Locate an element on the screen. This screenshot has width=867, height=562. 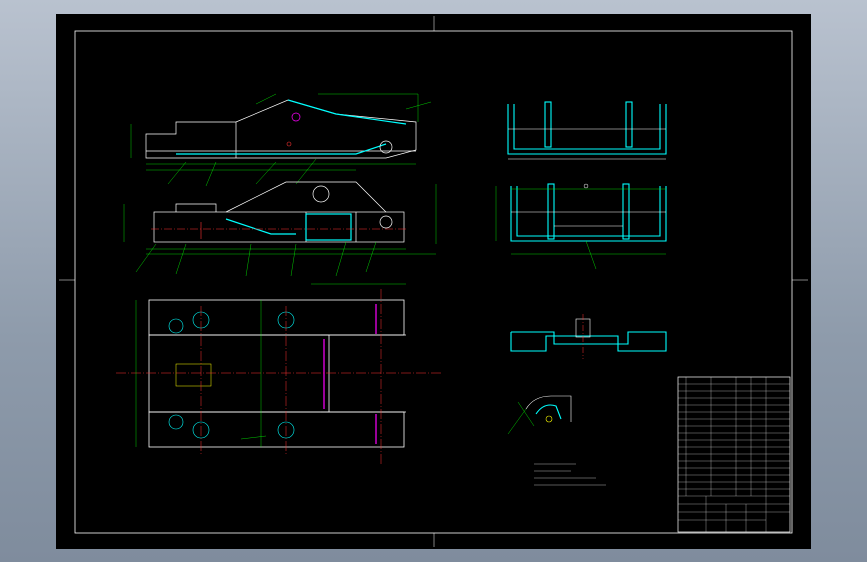
elevation-view-lower is located at coordinates (280, 229).